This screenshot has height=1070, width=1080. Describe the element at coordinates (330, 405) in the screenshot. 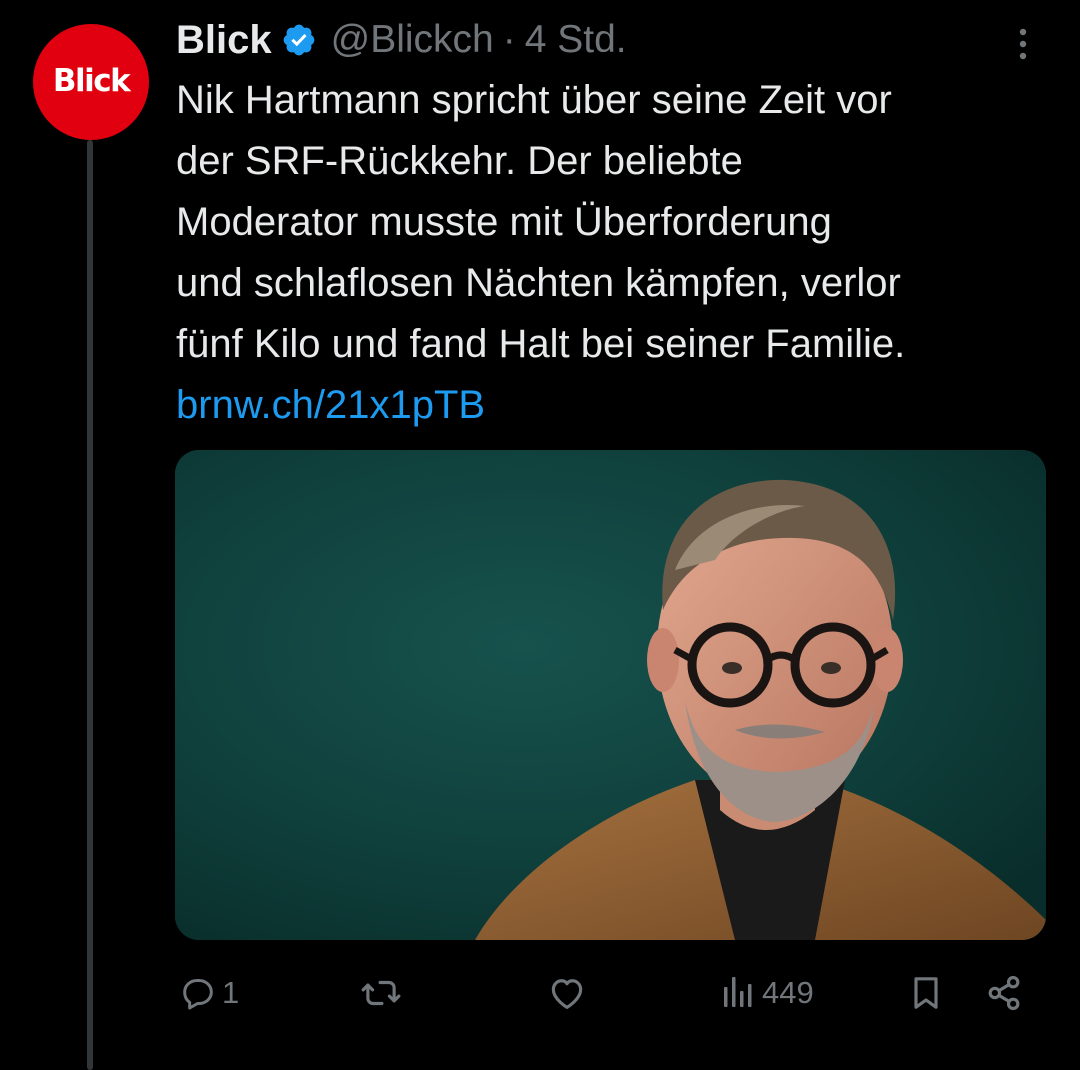

I see `post-link: brnw.ch/21x1pTB` at that location.